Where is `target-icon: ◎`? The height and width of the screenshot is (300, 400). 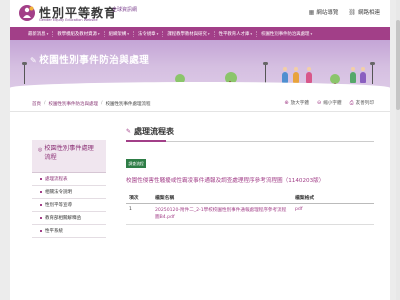
target-icon: ◎ is located at coordinates (40, 150).